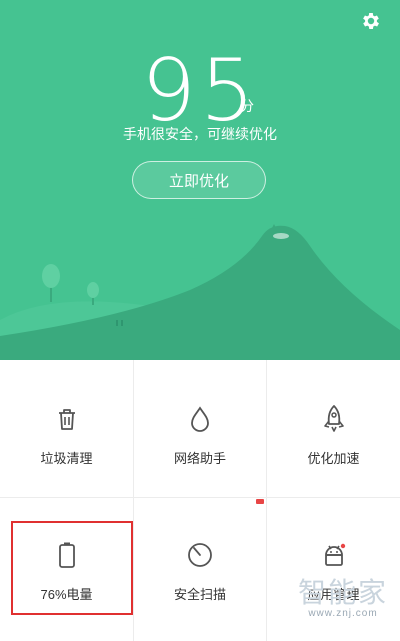 The image size is (400, 641). What do you see at coordinates (260, 501) in the screenshot?
I see `notification-badge` at bounding box center [260, 501].